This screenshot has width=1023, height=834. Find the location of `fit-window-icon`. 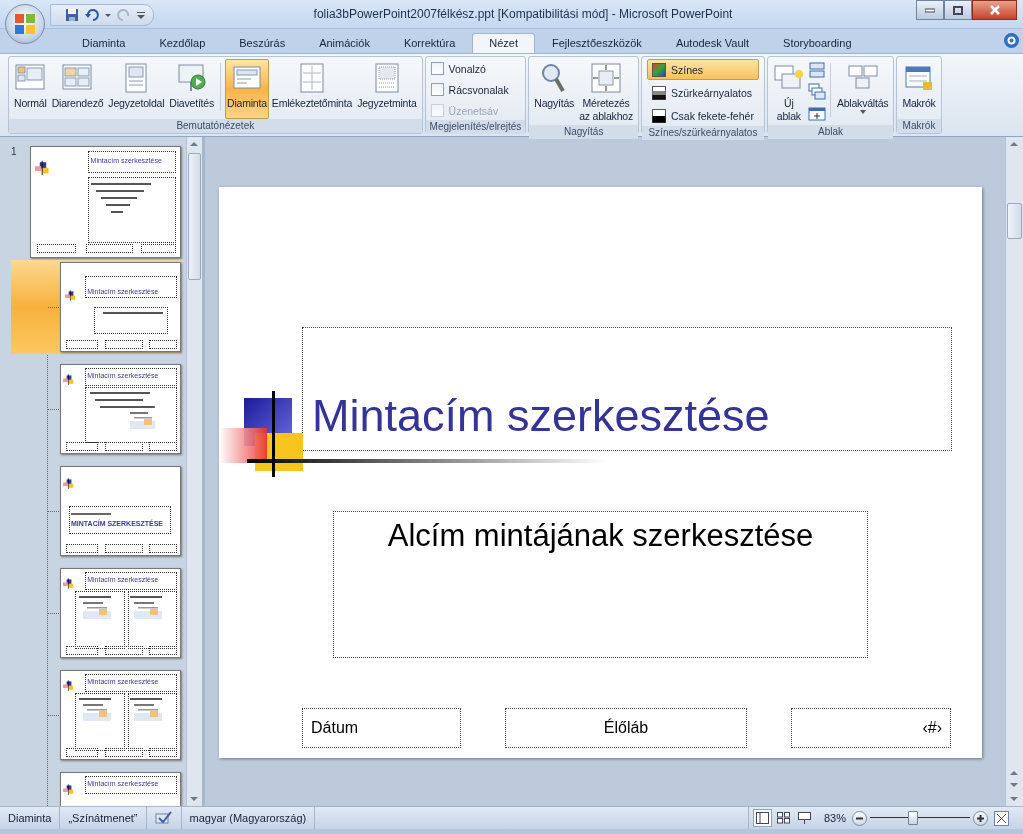

fit-window-icon is located at coordinates (606, 78).